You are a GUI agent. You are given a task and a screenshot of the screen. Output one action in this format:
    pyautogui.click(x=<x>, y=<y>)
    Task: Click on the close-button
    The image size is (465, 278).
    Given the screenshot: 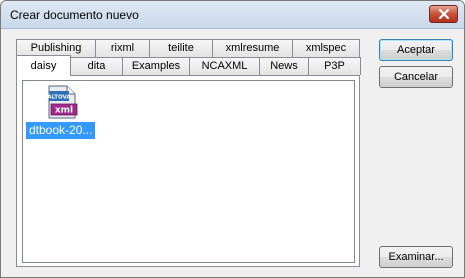 What is the action you would take?
    pyautogui.click(x=443, y=14)
    